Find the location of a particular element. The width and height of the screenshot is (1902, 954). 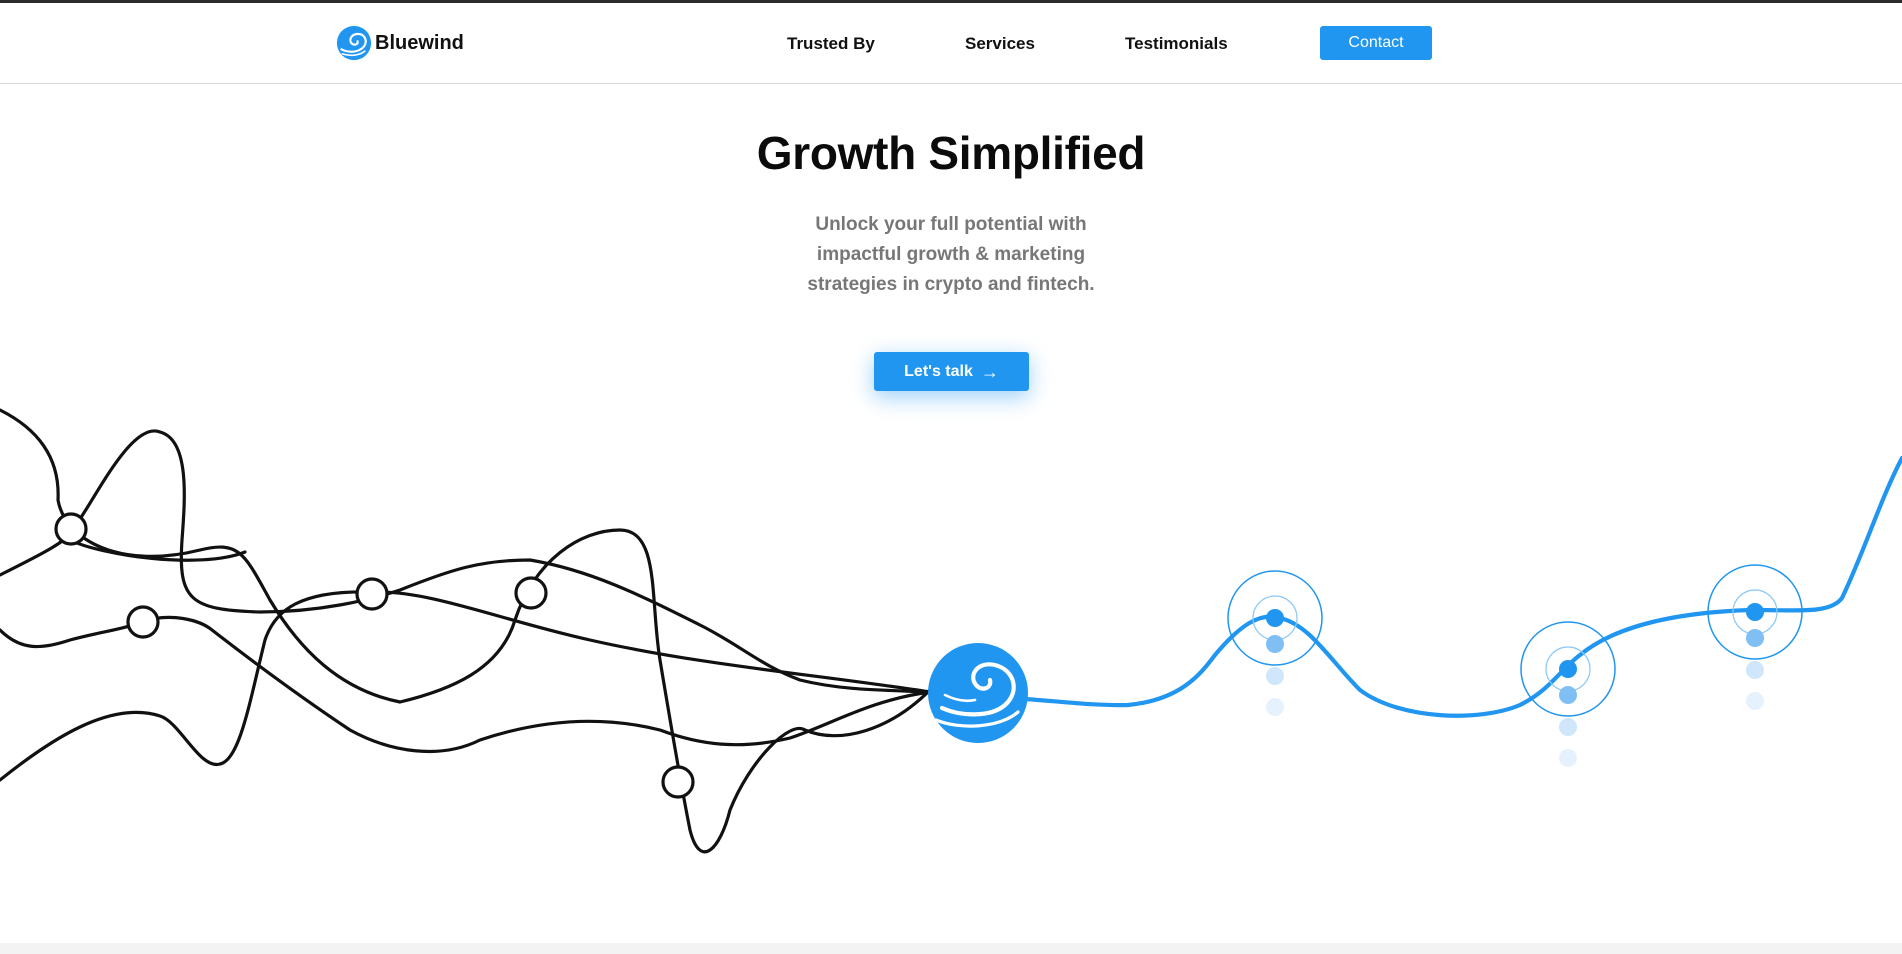

swirl-logo-icon is located at coordinates (354, 43).